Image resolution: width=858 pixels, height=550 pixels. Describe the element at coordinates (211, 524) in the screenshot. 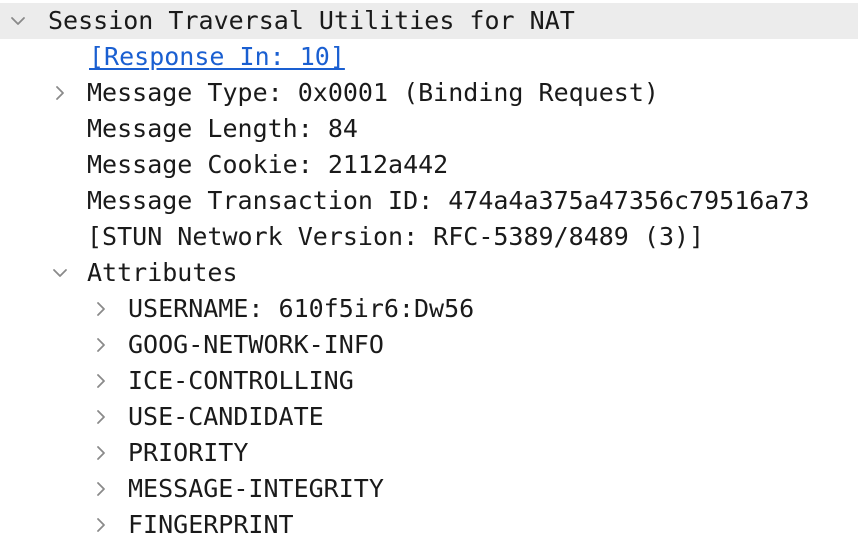

I see `tree-node-label: FINGERPRINT` at that location.